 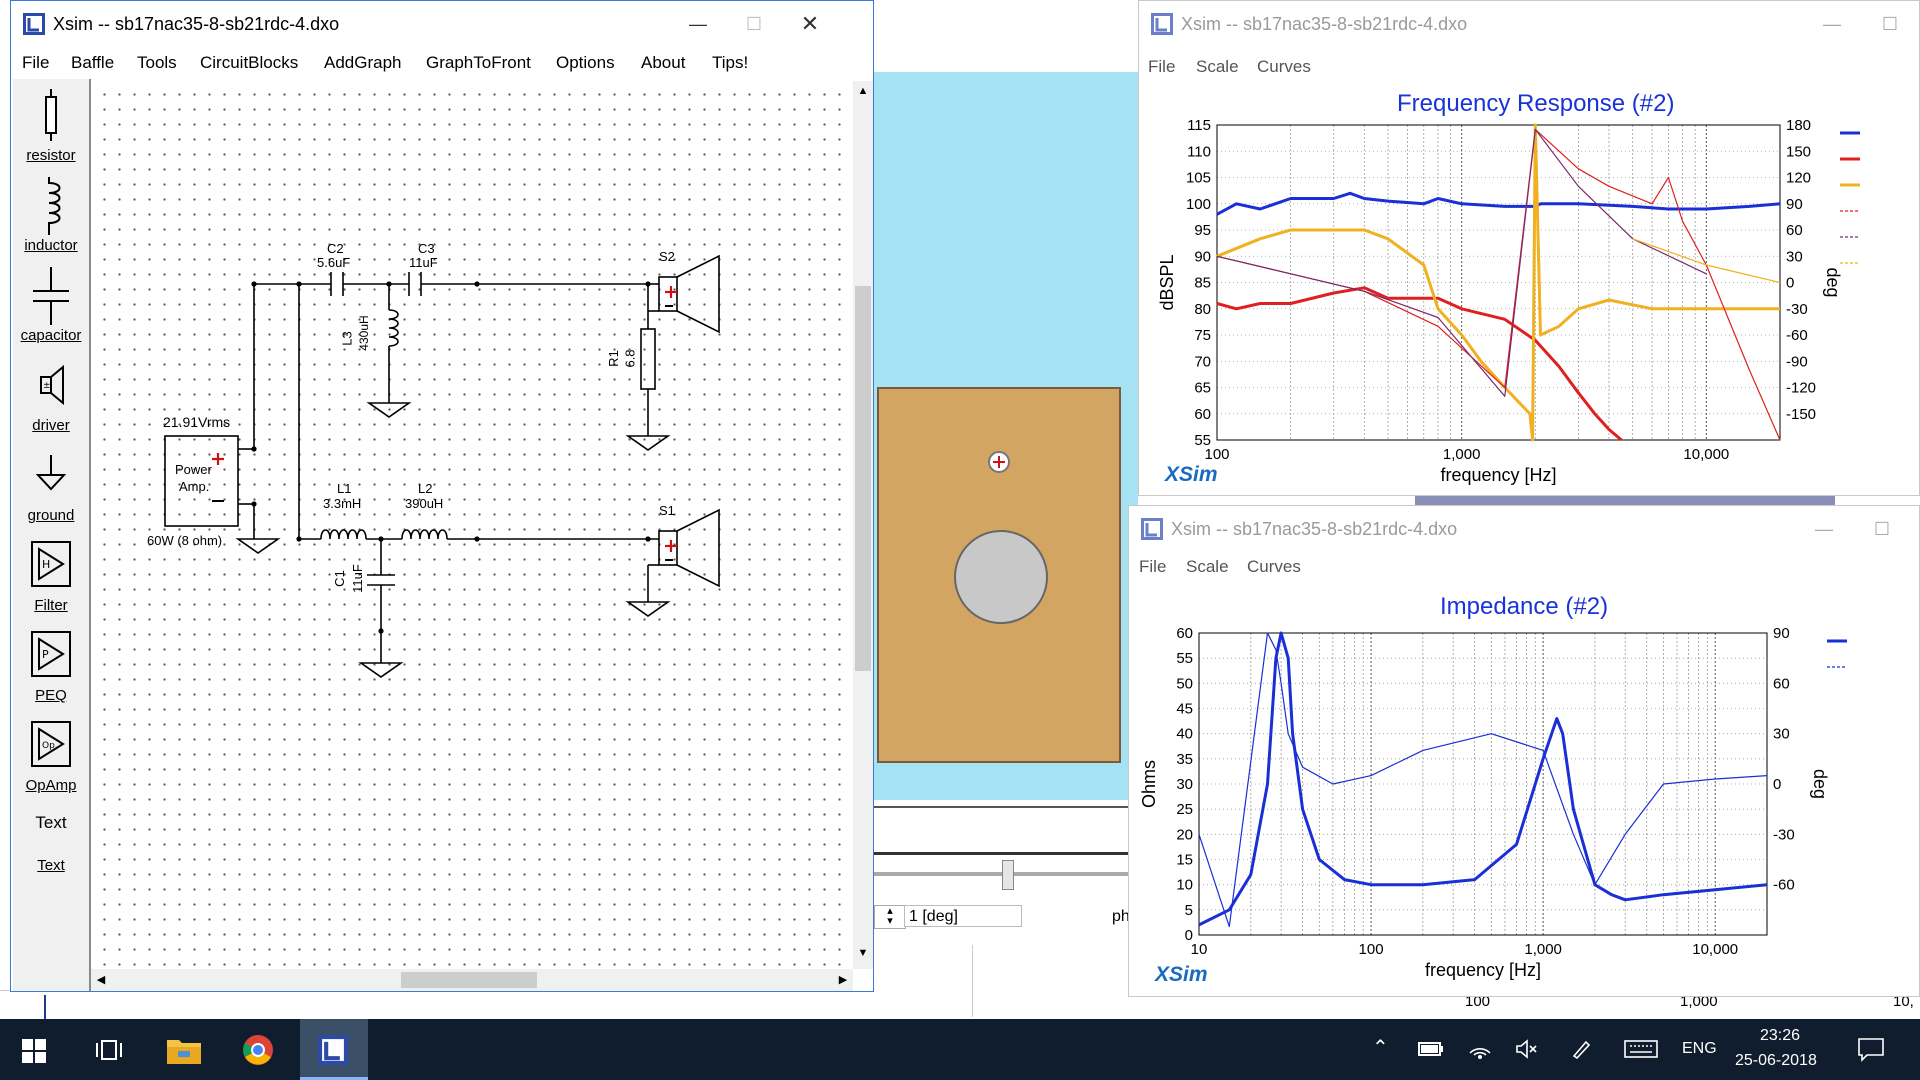 I want to click on tool-ground: ground, so click(x=51, y=490).